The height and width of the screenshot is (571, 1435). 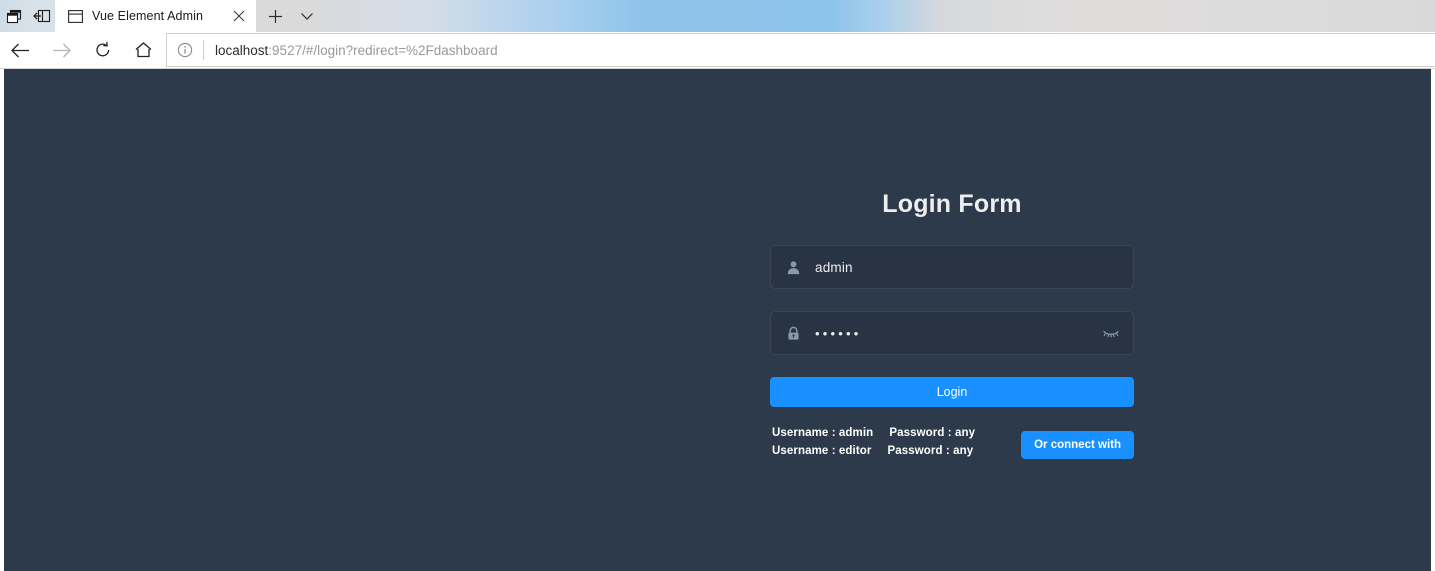 I want to click on page-title: Login Form, so click(x=952, y=204).